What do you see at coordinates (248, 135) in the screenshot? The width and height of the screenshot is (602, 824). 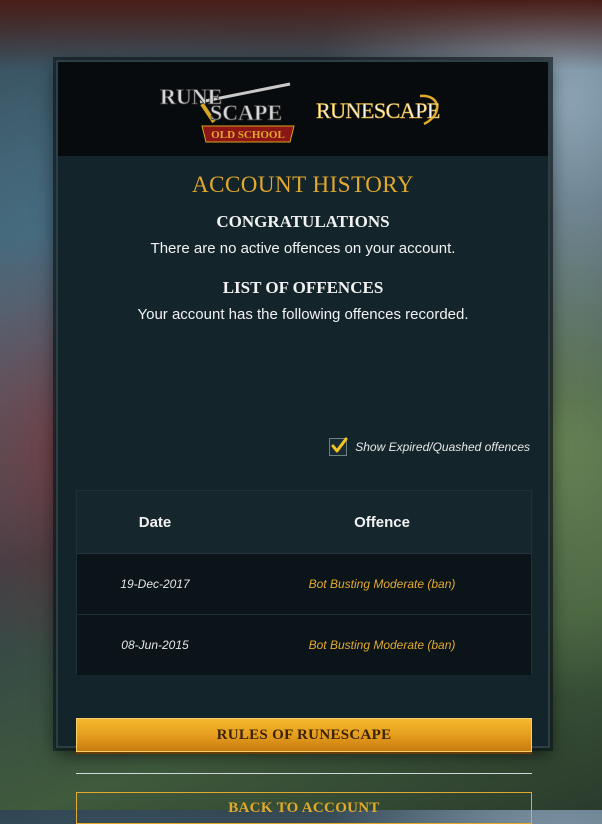 I see `osrs-logo-banner: OLD SCHOOL` at bounding box center [248, 135].